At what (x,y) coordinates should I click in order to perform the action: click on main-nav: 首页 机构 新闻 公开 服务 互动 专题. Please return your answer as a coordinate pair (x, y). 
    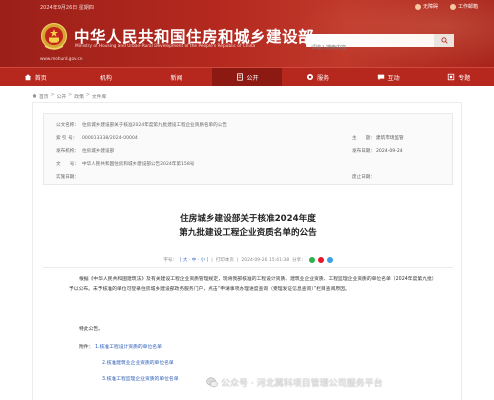
    Looking at the image, I should click on (247, 76).